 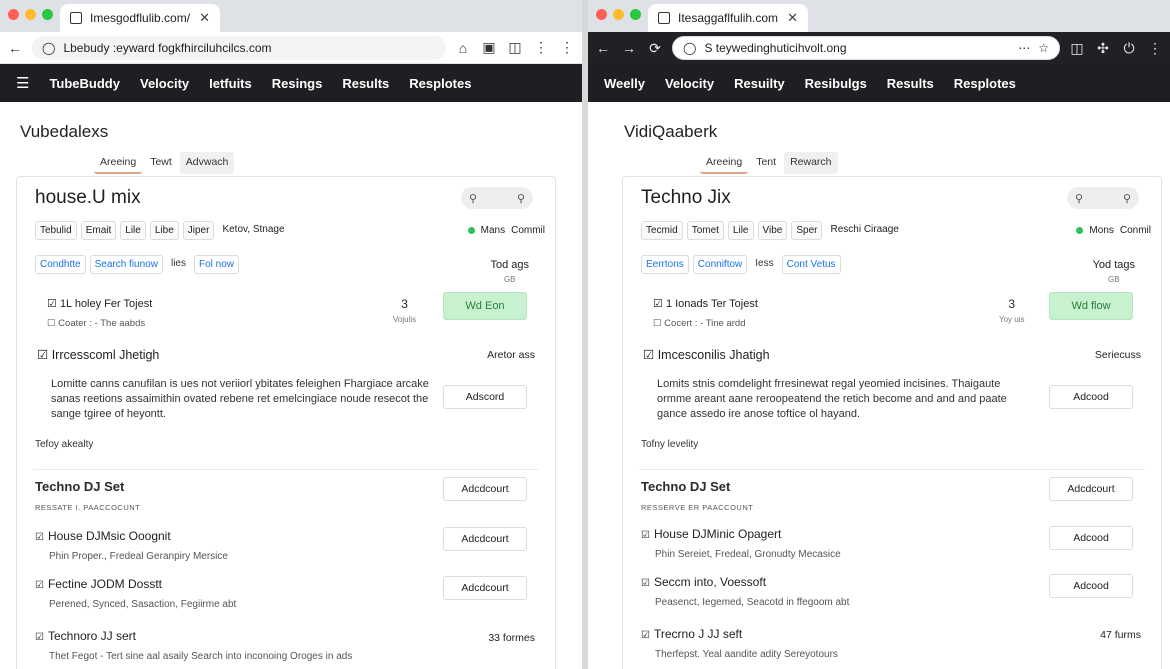 What do you see at coordinates (1103, 48) in the screenshot?
I see `puzzle-icon: ✣` at bounding box center [1103, 48].